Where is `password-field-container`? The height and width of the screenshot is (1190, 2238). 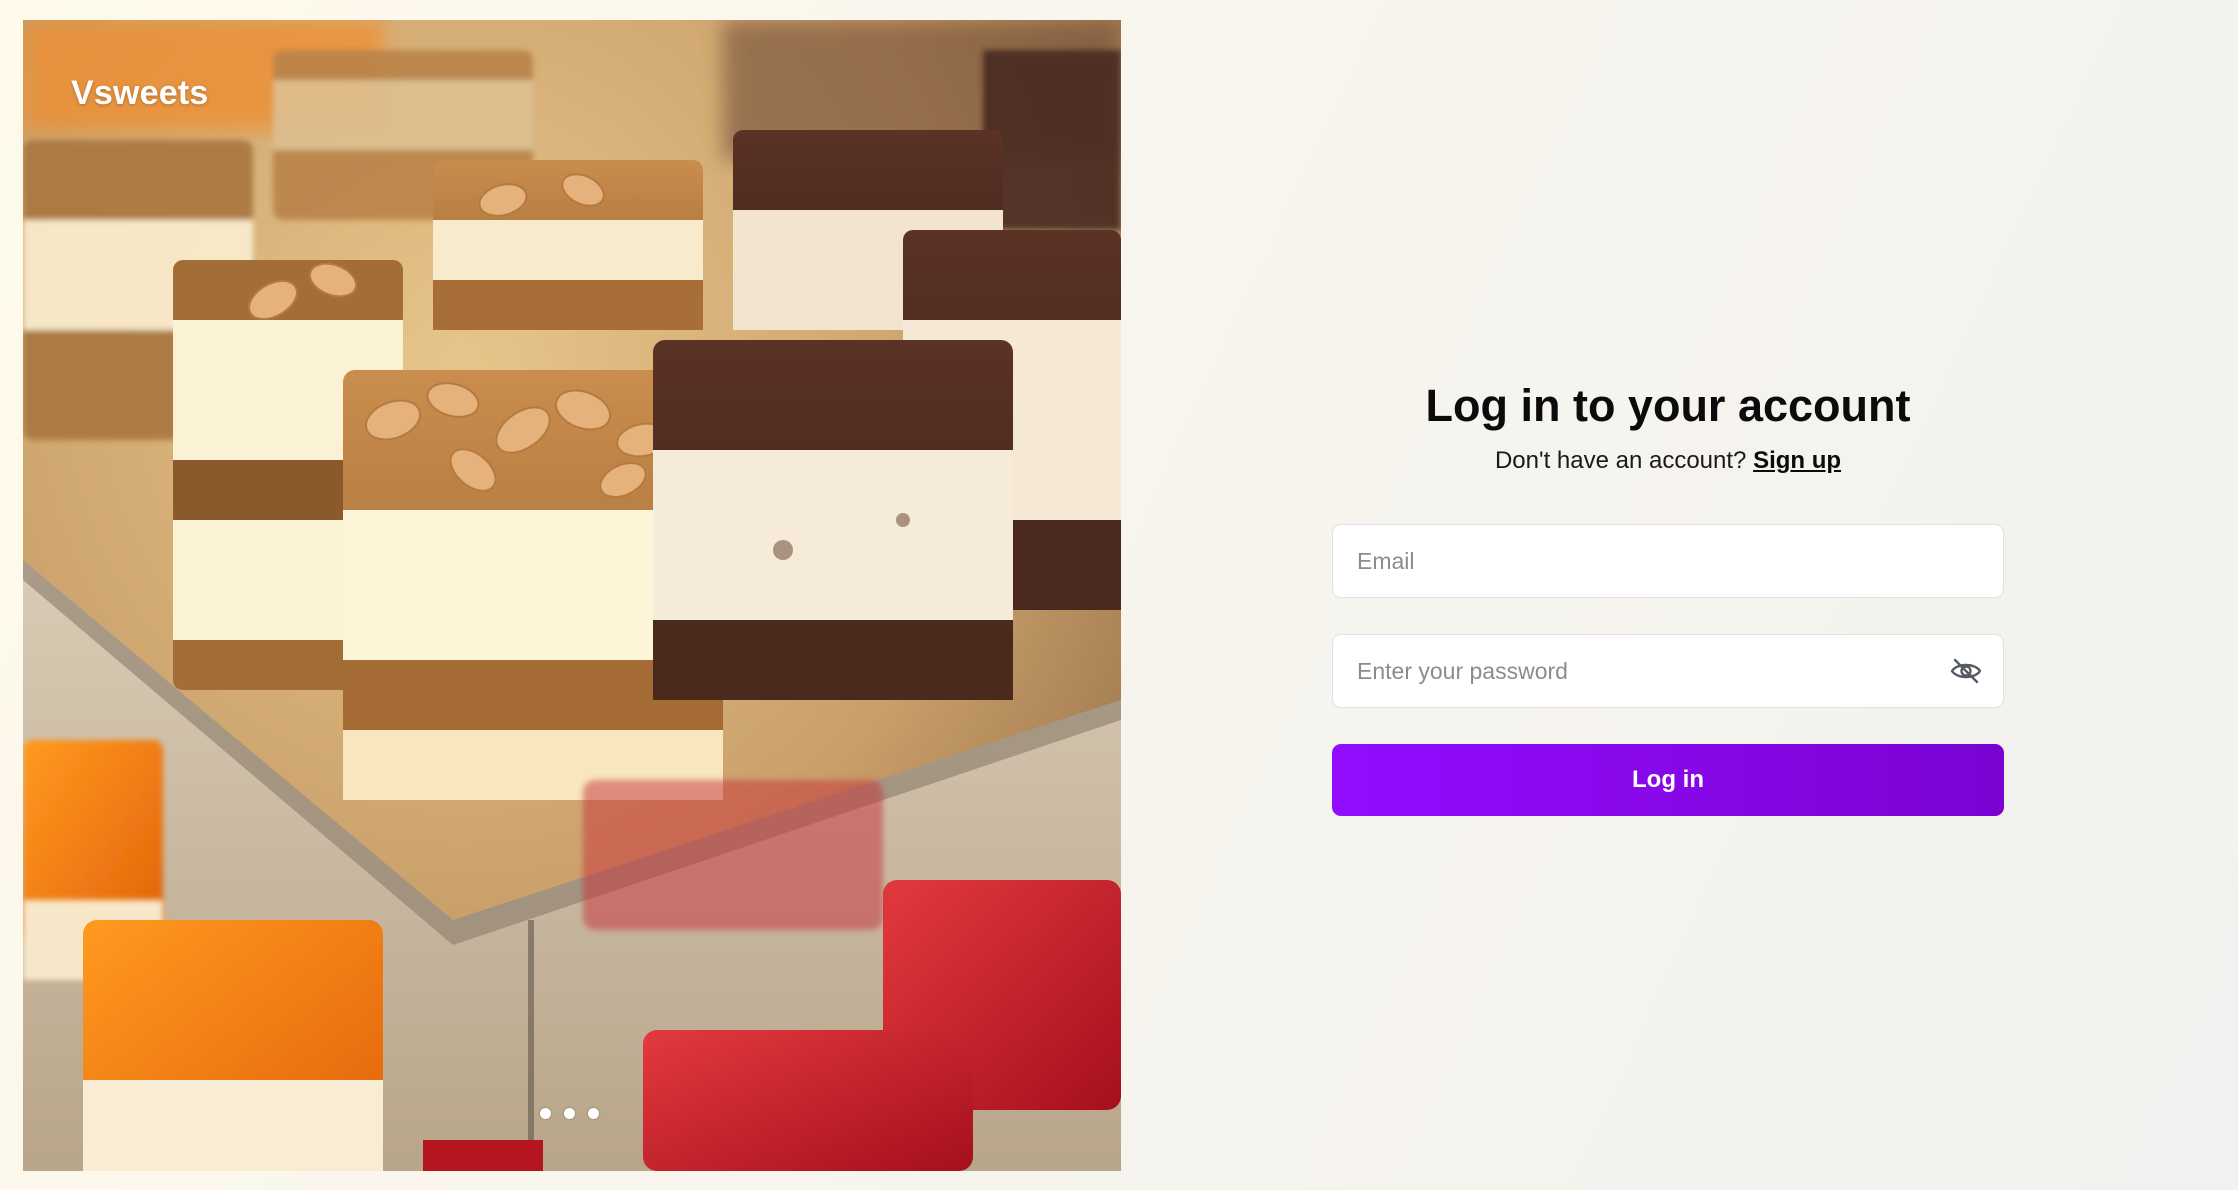 password-field-container is located at coordinates (1668, 671).